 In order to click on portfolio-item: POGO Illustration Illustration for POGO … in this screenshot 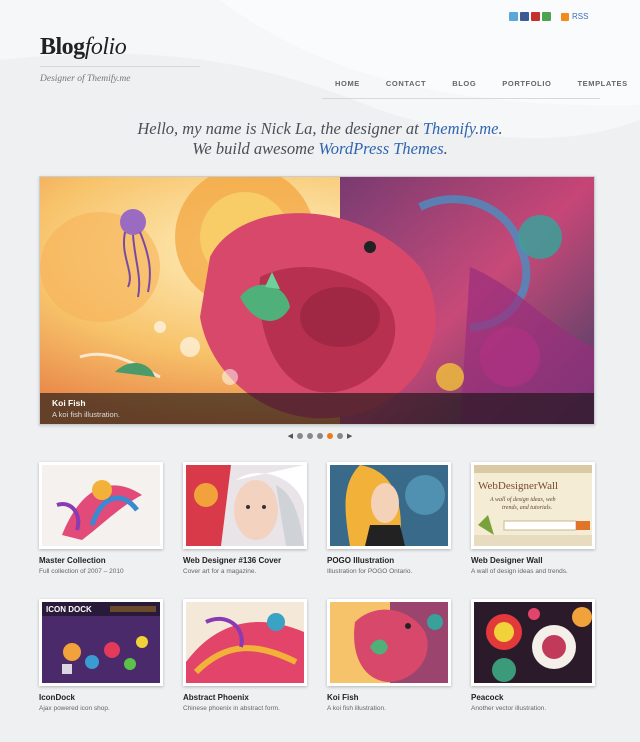, I will do `click(389, 518)`.